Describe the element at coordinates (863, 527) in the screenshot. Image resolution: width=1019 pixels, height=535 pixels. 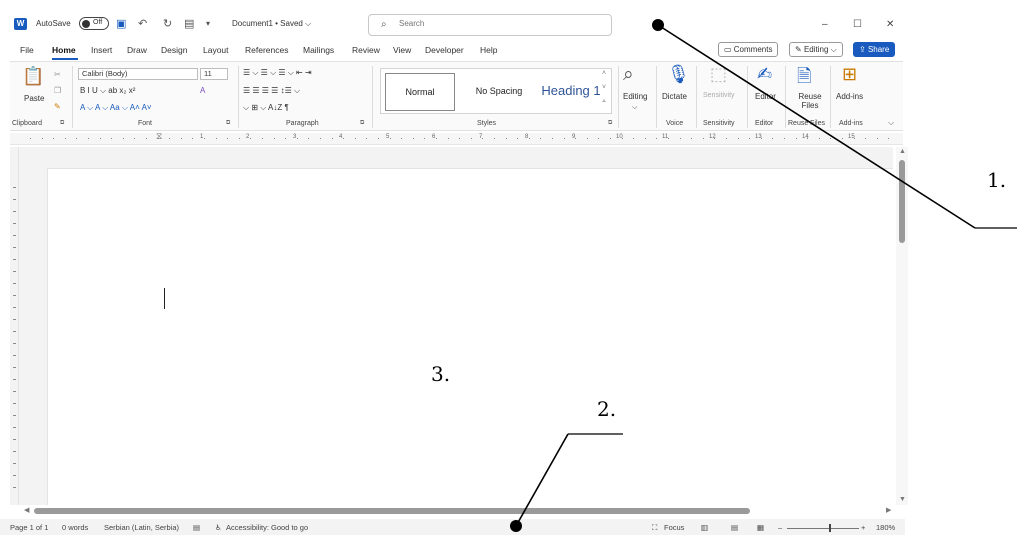
I see `zoom-in-button: +` at that location.